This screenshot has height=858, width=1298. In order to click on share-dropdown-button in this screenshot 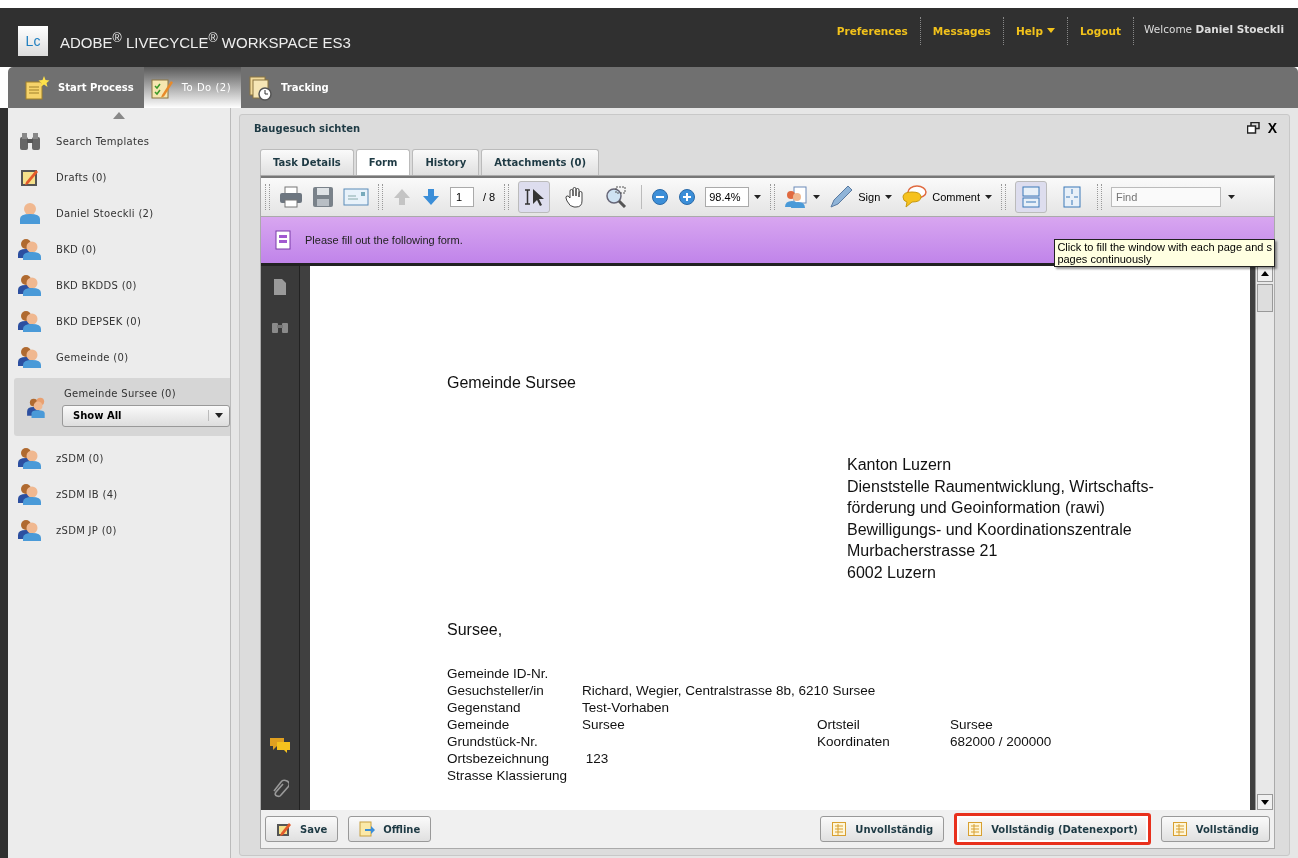, I will do `click(802, 197)`.